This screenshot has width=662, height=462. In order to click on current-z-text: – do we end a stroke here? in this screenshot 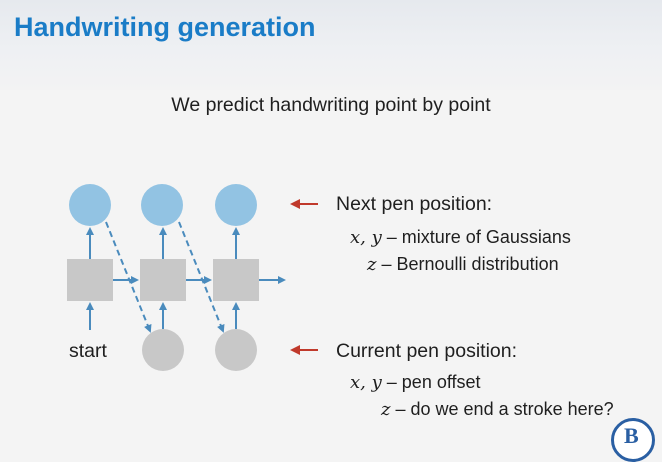, I will do `click(504, 409)`.